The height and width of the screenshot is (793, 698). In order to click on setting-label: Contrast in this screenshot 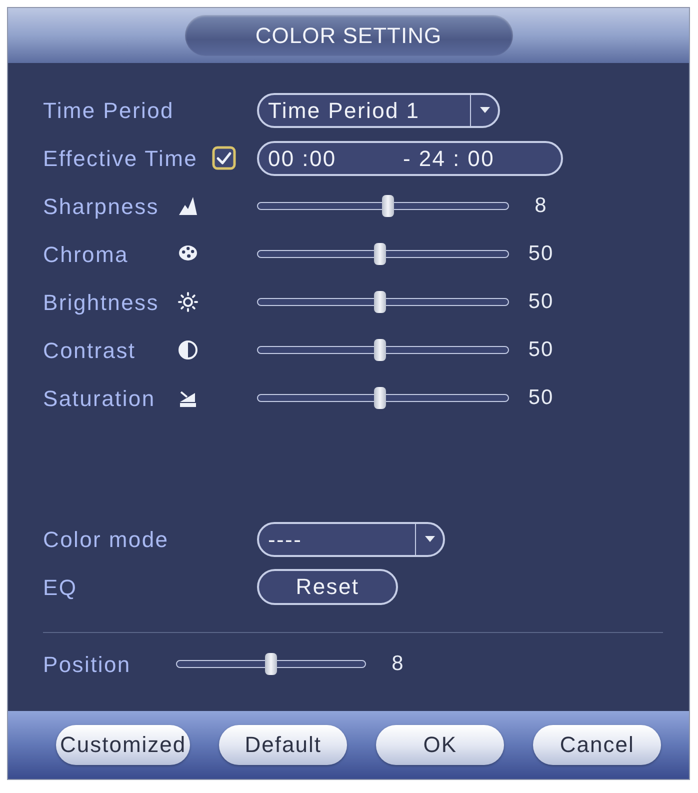, I will do `click(90, 350)`.